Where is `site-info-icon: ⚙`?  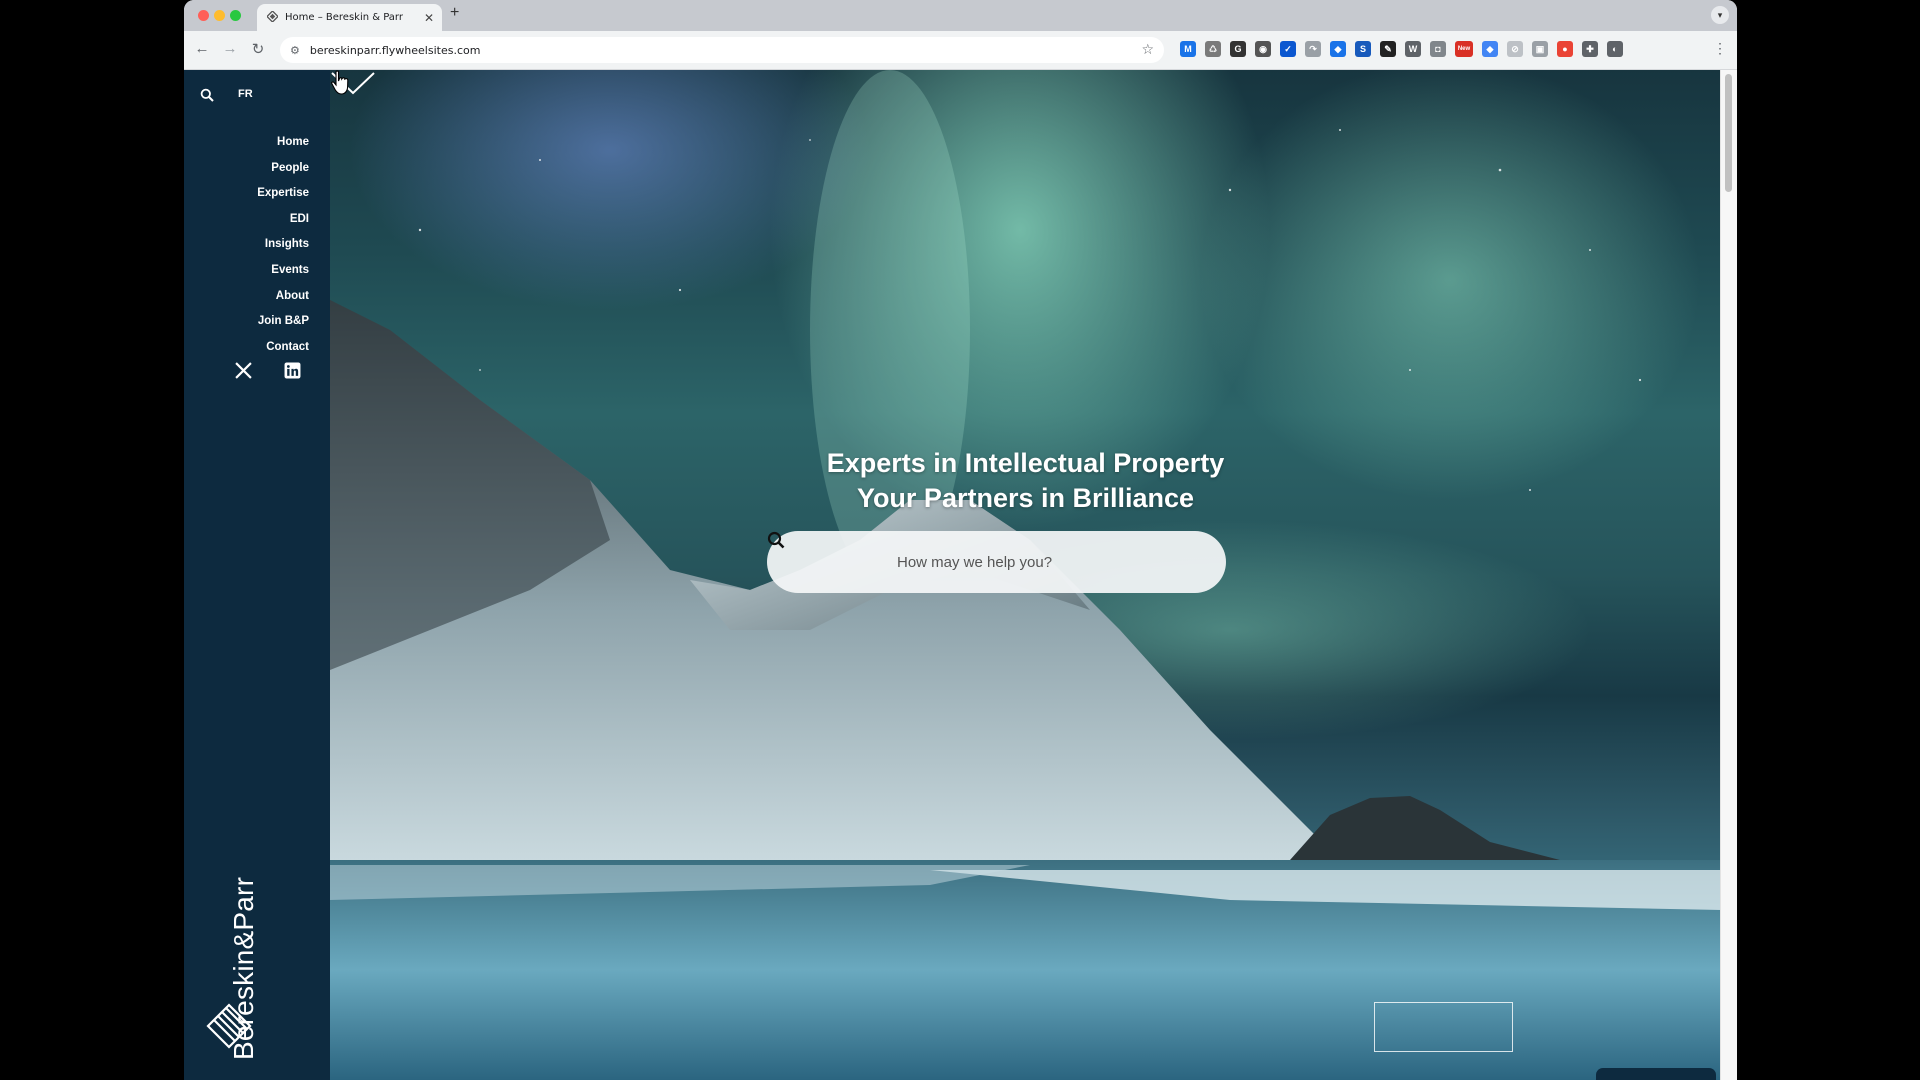 site-info-icon: ⚙ is located at coordinates (295, 50).